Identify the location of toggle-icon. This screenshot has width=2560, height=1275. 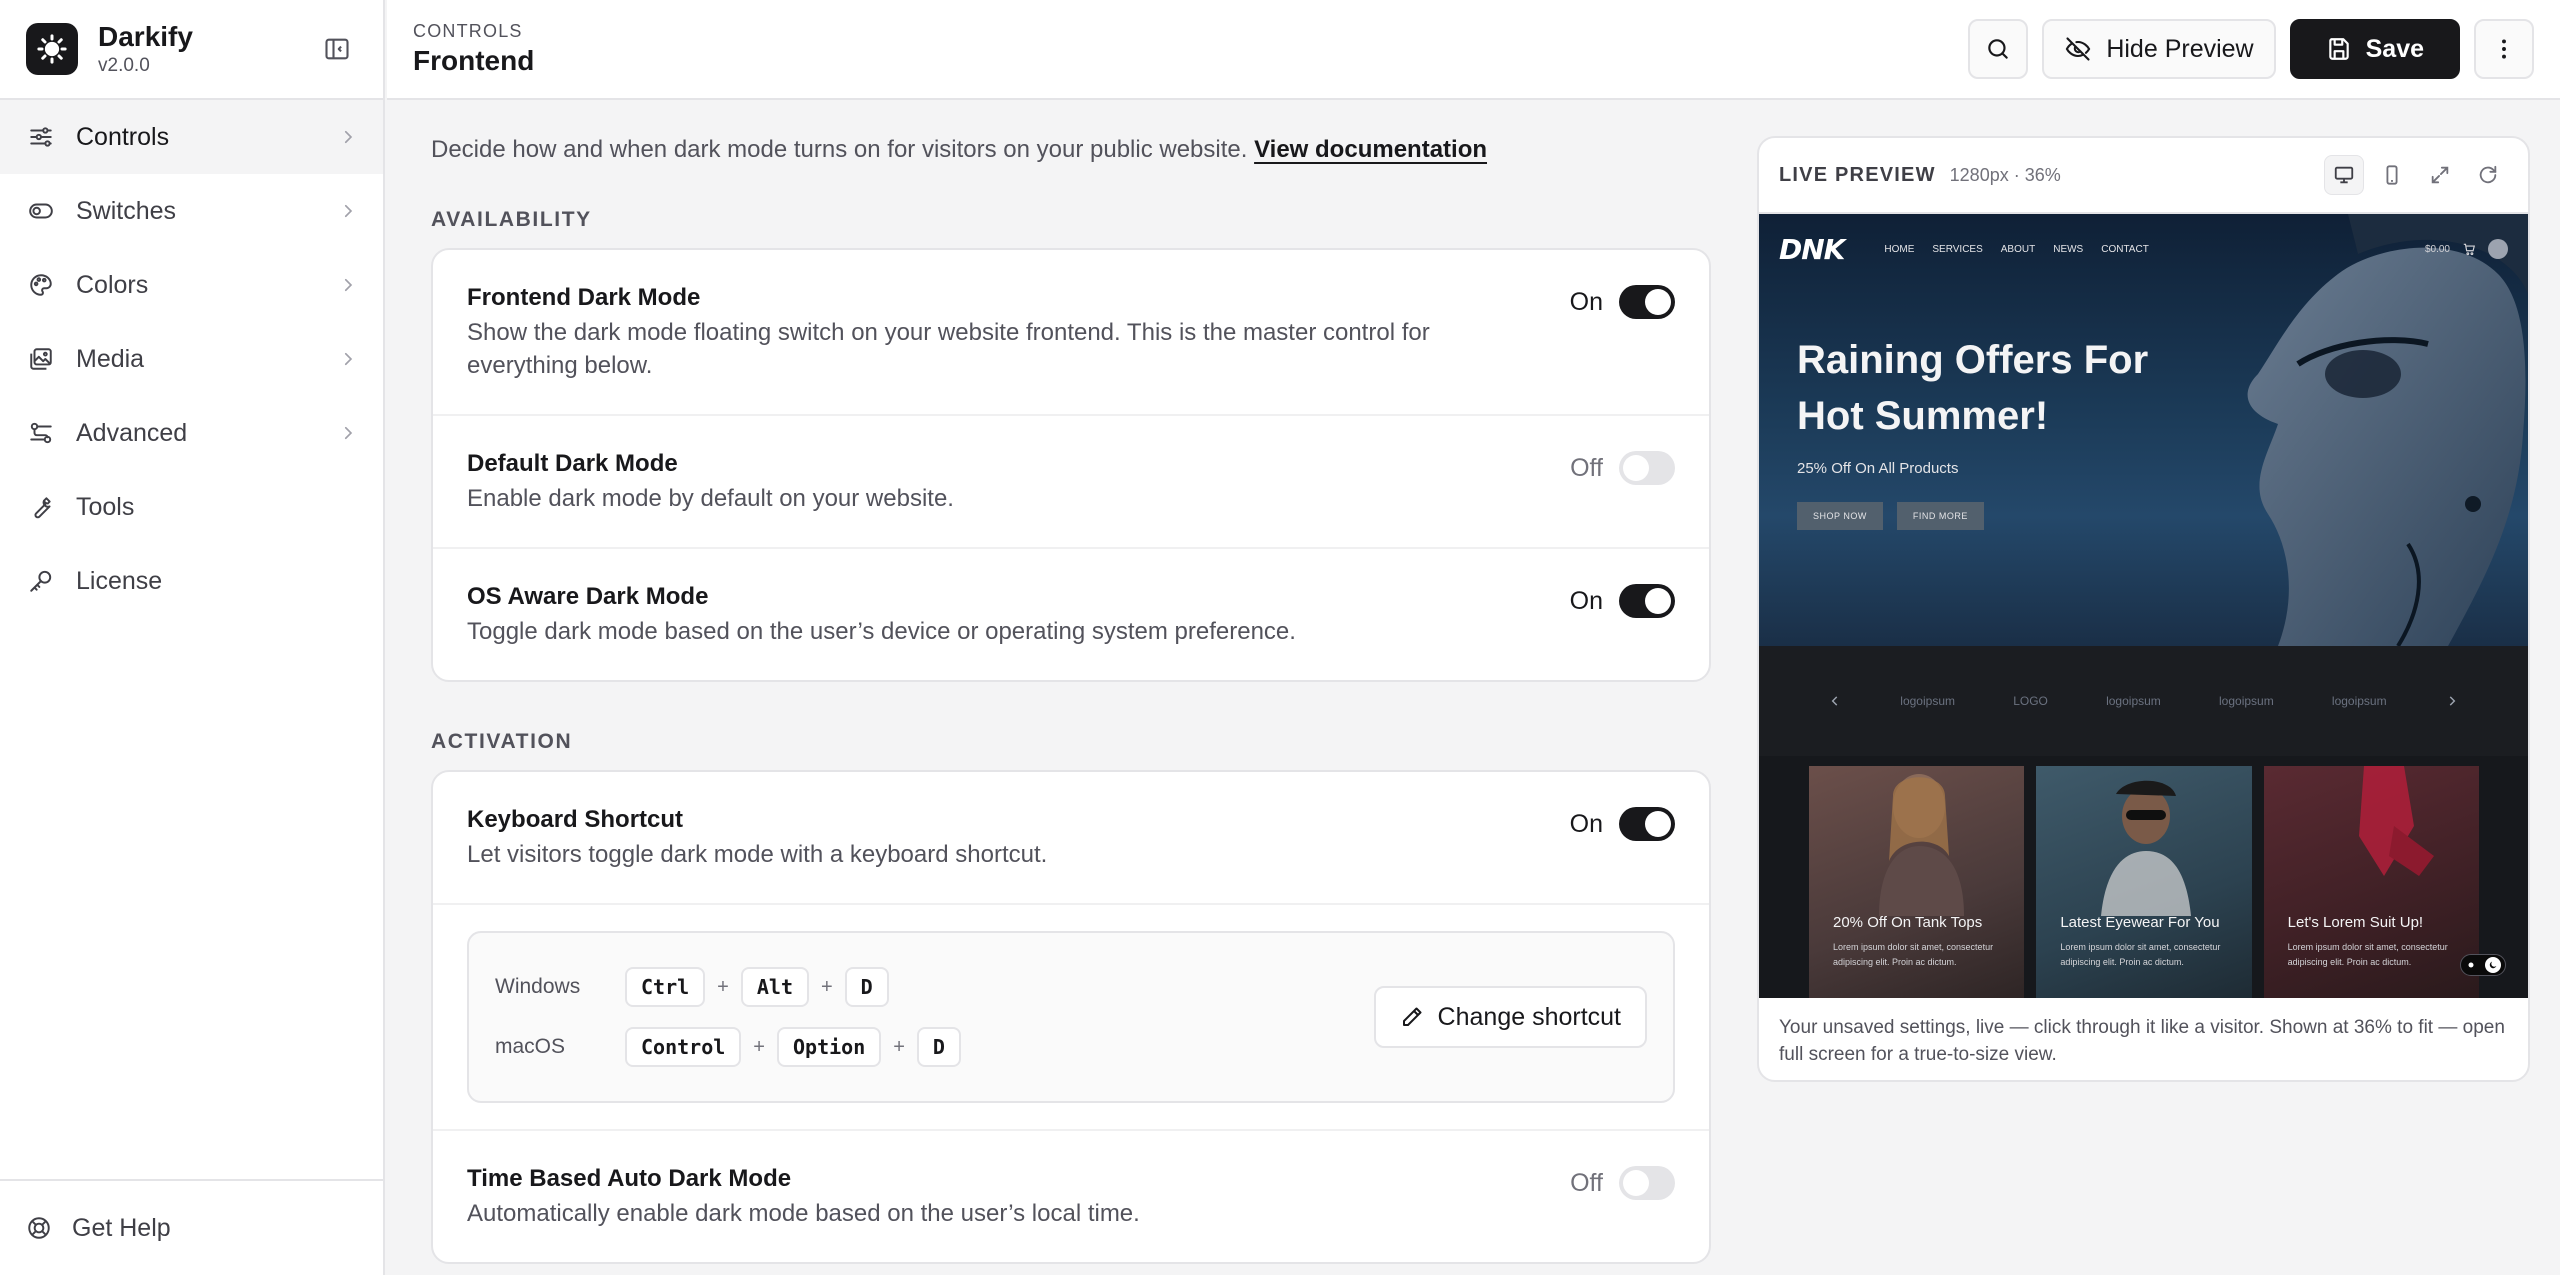
(41, 211).